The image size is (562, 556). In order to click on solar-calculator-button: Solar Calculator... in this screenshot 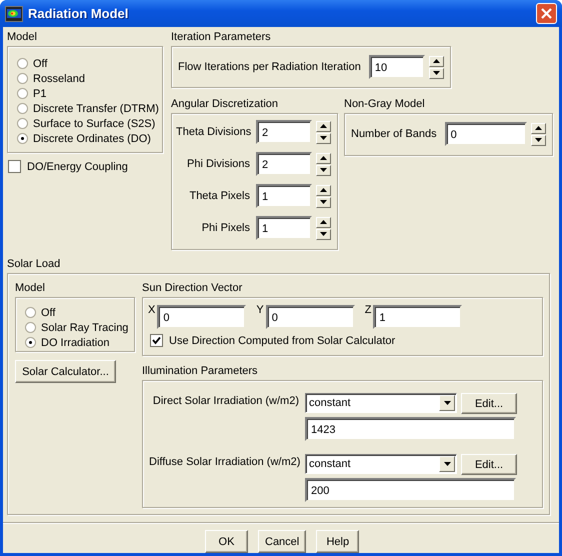, I will do `click(65, 371)`.